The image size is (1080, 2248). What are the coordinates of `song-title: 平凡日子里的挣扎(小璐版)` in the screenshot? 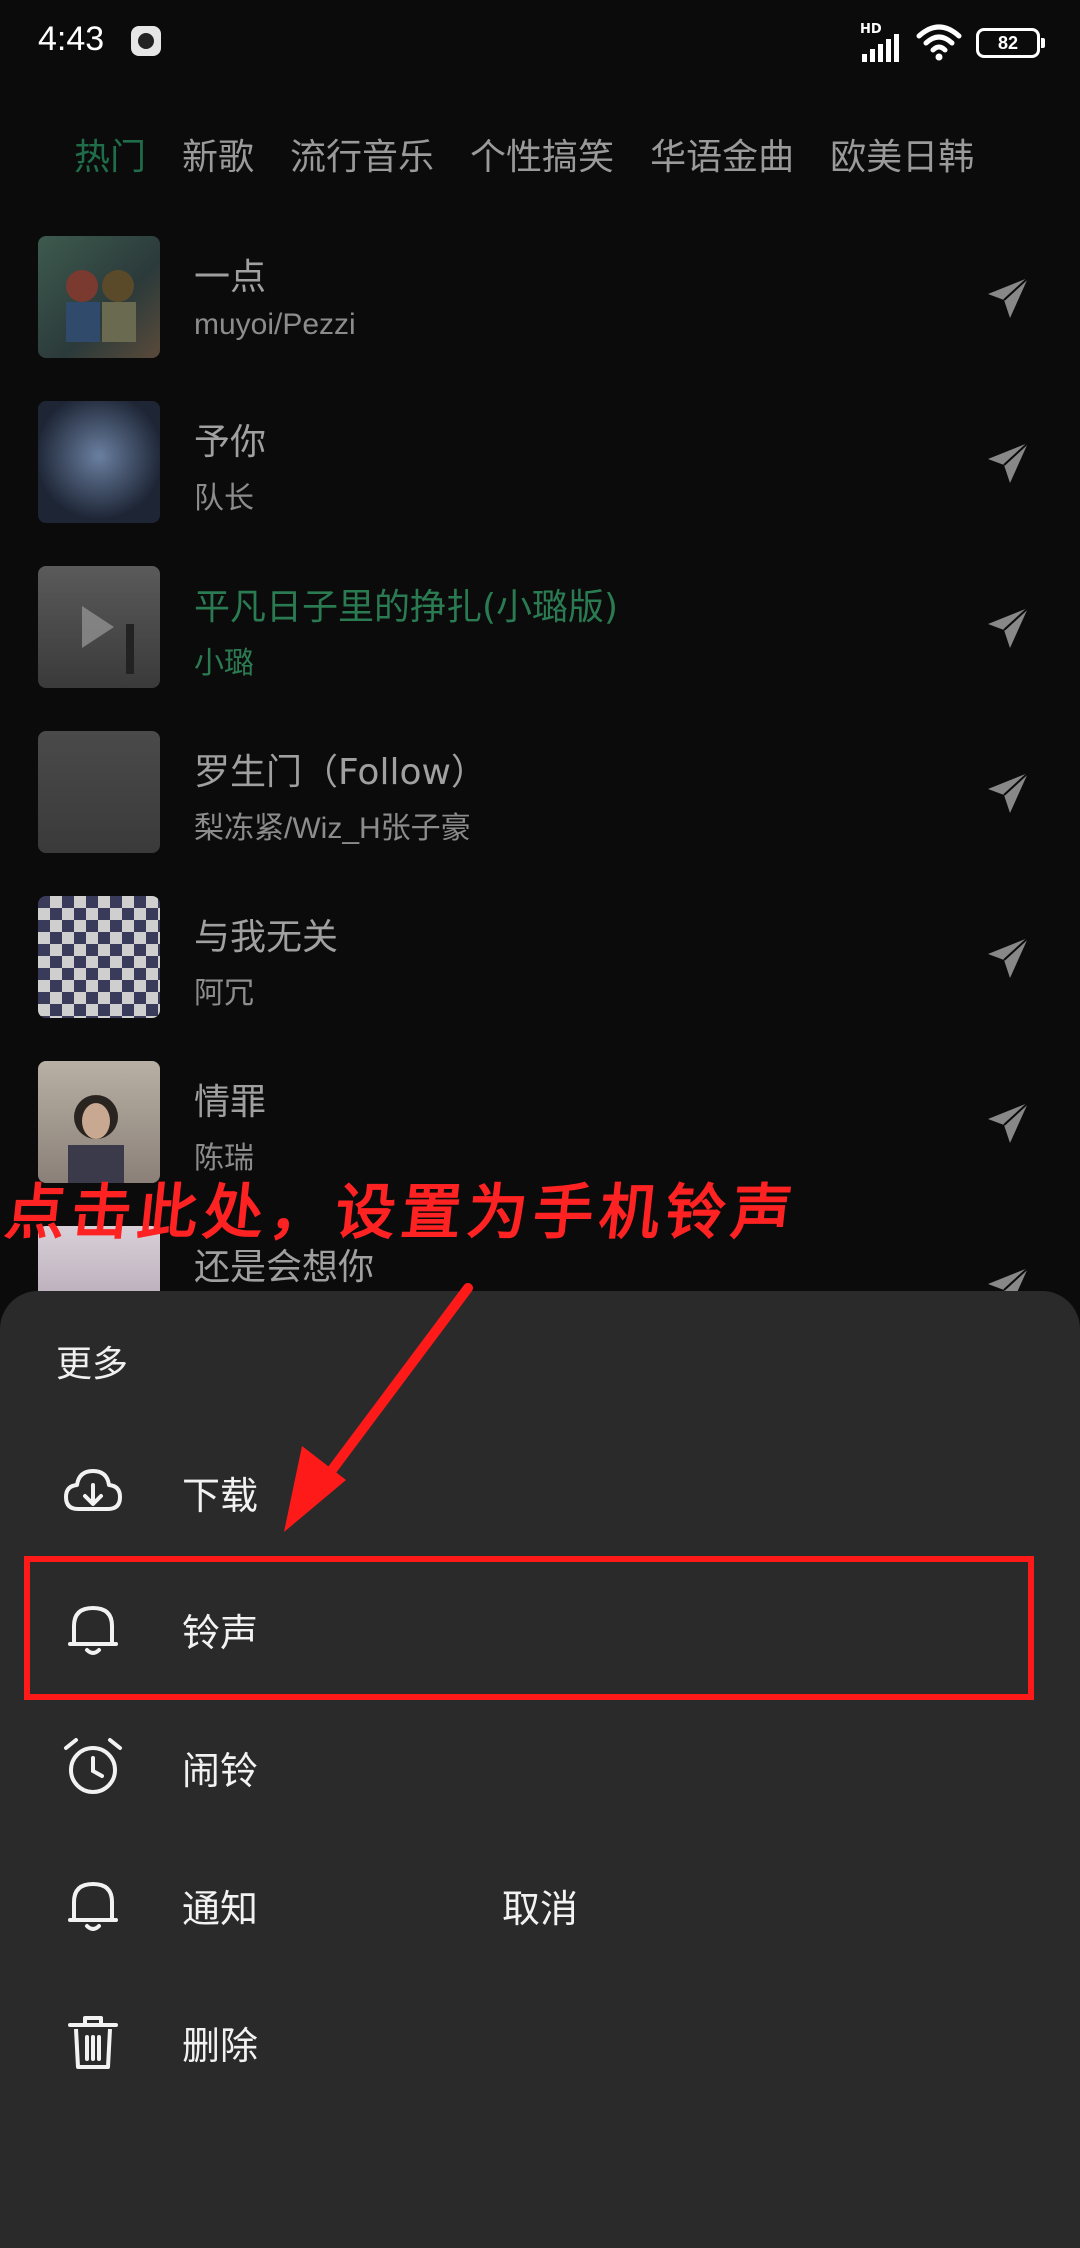 It's located at (406, 607).